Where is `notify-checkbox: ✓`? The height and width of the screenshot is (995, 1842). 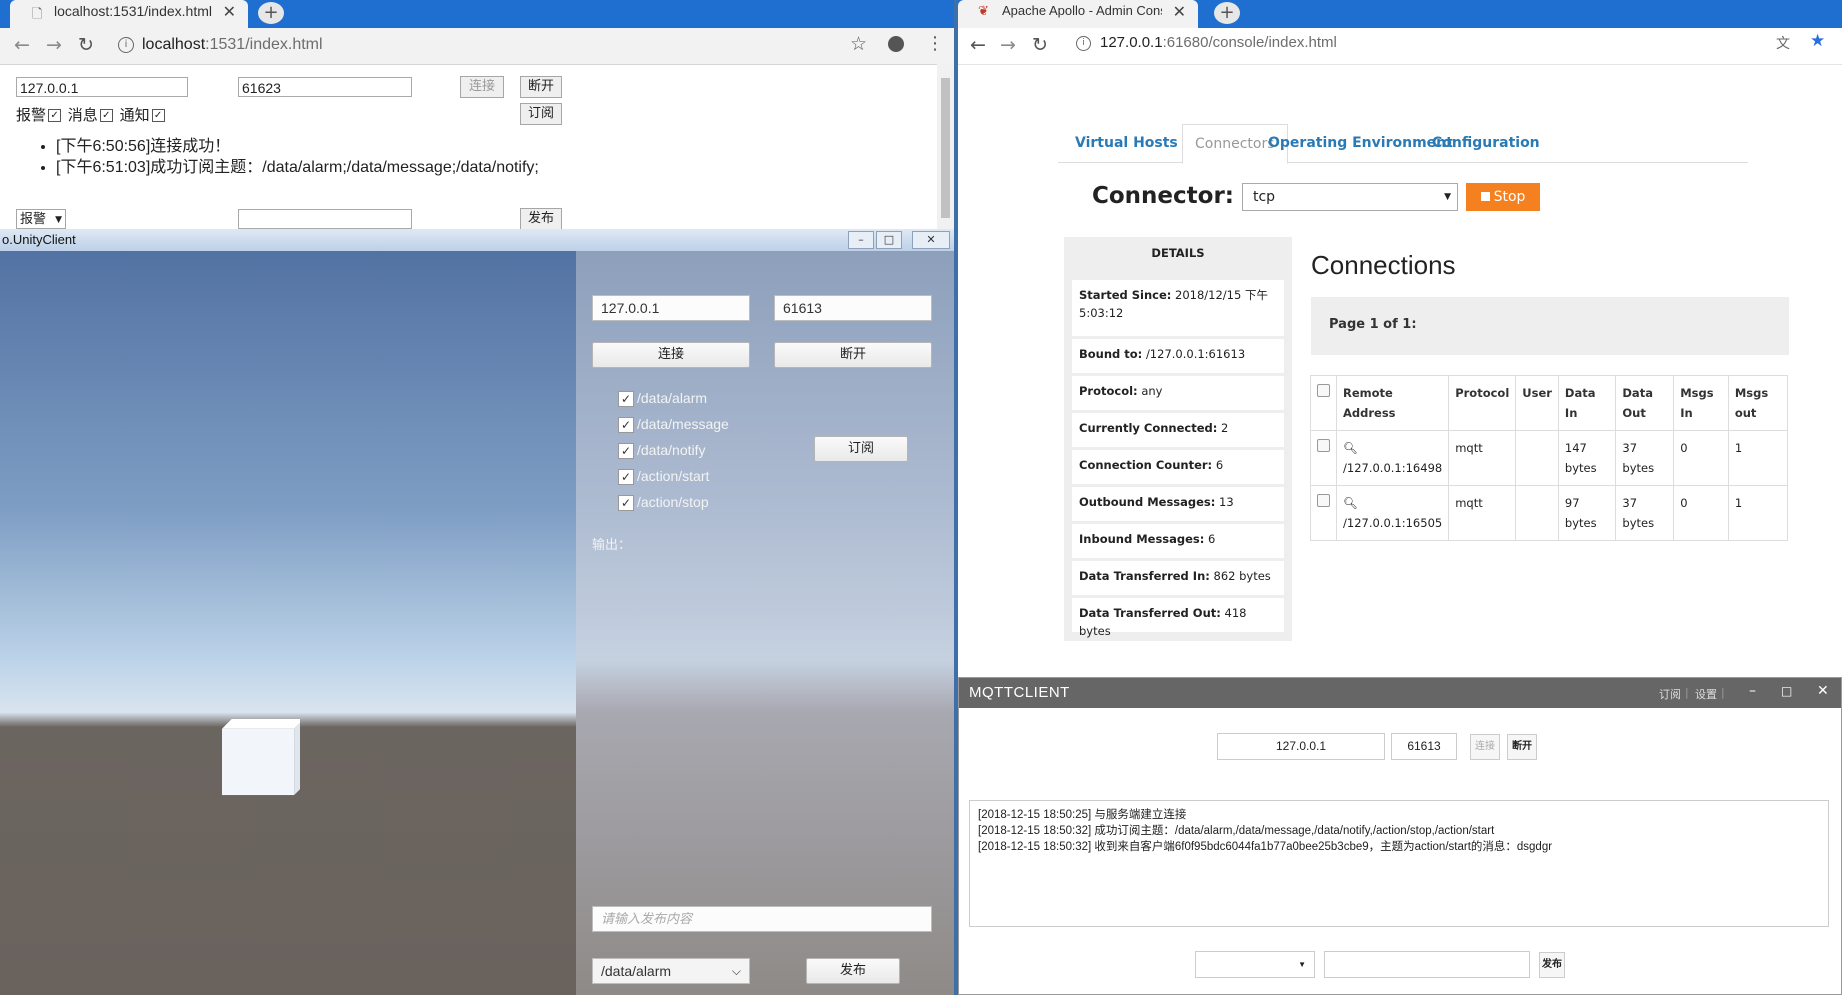
notify-checkbox: ✓ is located at coordinates (158, 115).